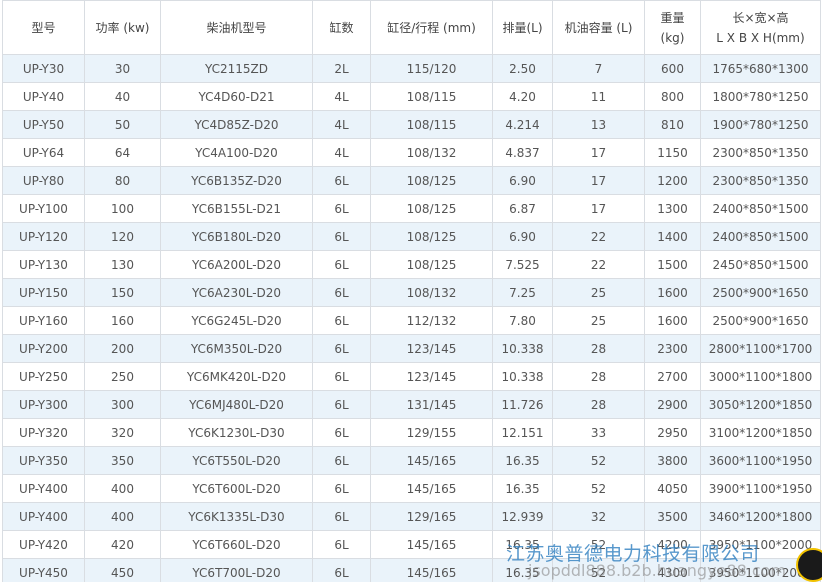 This screenshot has height=582, width=822. I want to click on column-header: 缸数, so click(341, 27).